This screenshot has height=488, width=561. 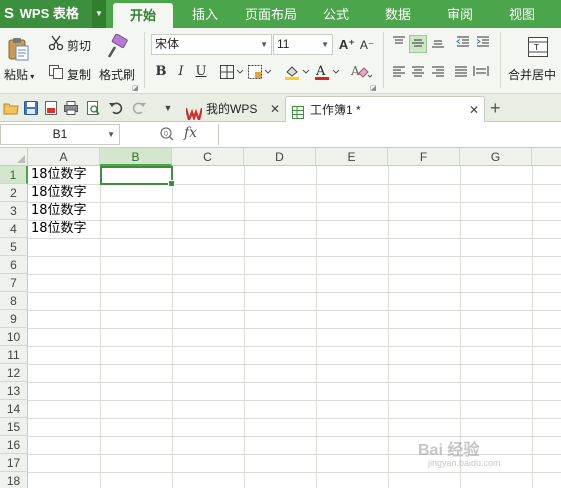 What do you see at coordinates (161, 72) in the screenshot?
I see `bold-button: B` at bounding box center [161, 72].